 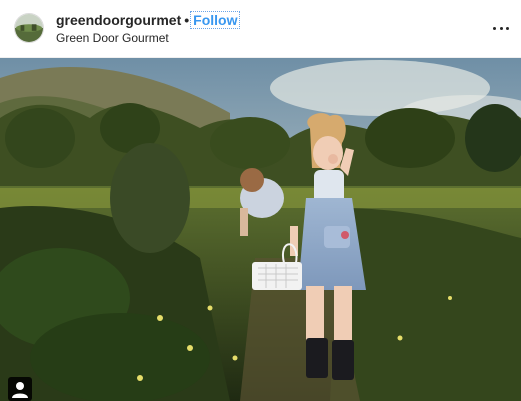 I want to click on location-link: Green Door Gourmet, so click(x=112, y=38).